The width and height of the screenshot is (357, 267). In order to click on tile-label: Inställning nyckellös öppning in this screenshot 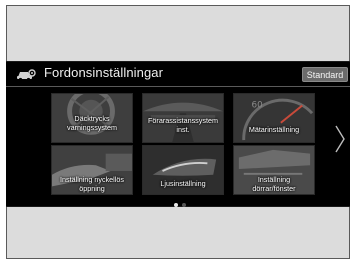, I will do `click(92, 184)`.